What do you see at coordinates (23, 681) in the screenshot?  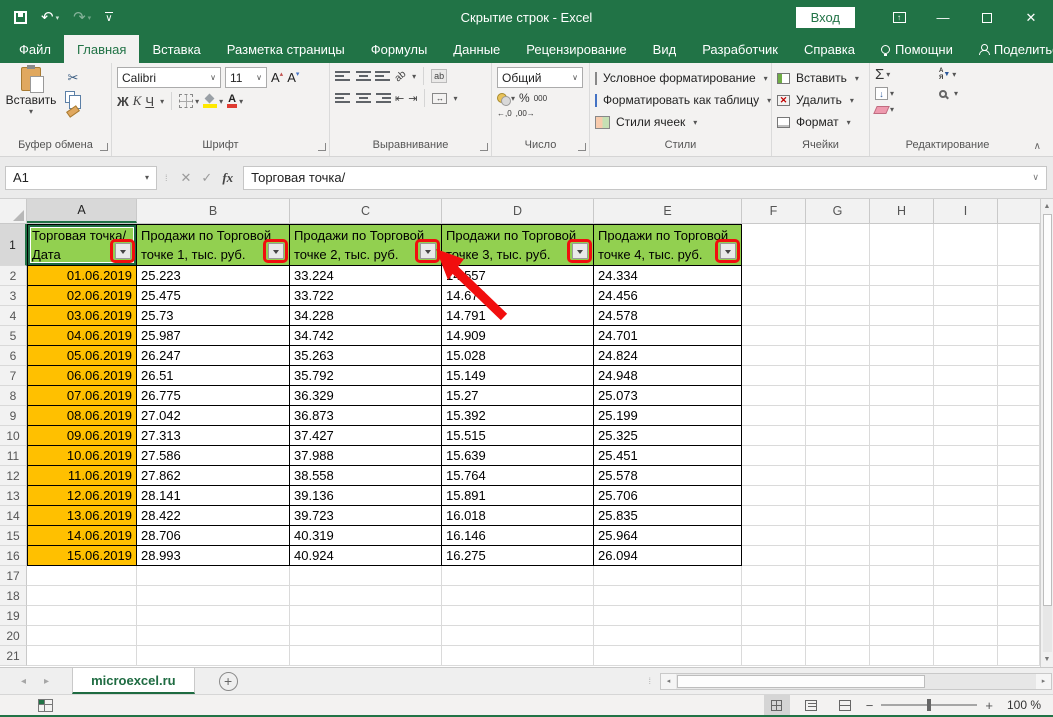 I see `previous-sheet-icon: ◂` at bounding box center [23, 681].